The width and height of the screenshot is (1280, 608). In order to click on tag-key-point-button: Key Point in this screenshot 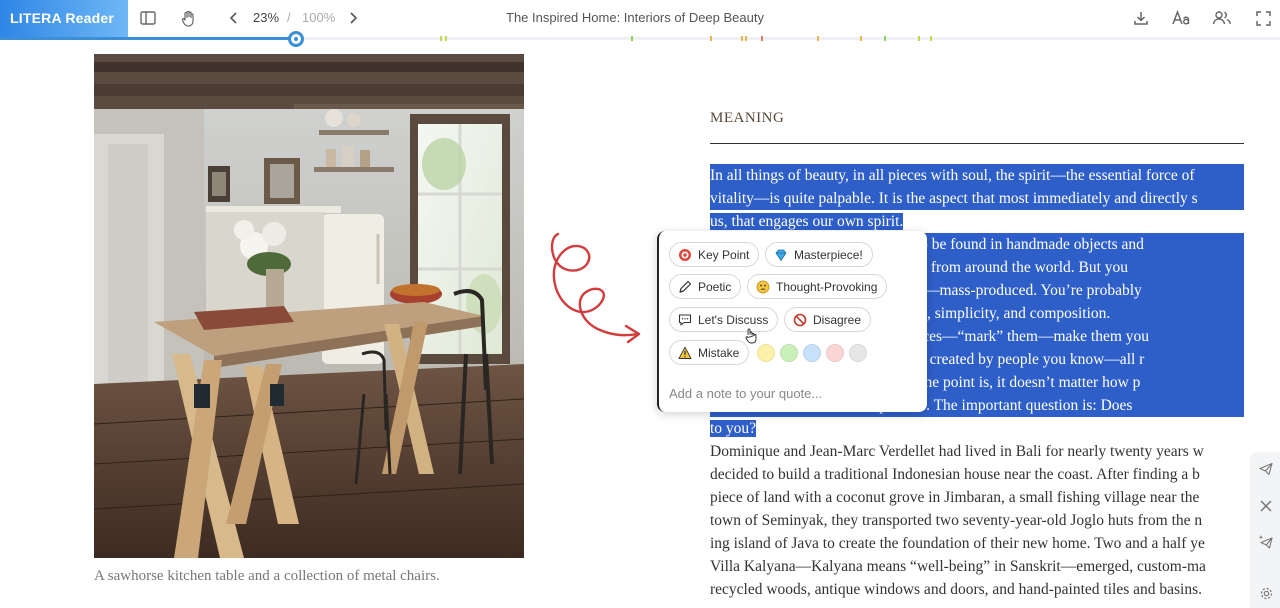, I will do `click(714, 254)`.